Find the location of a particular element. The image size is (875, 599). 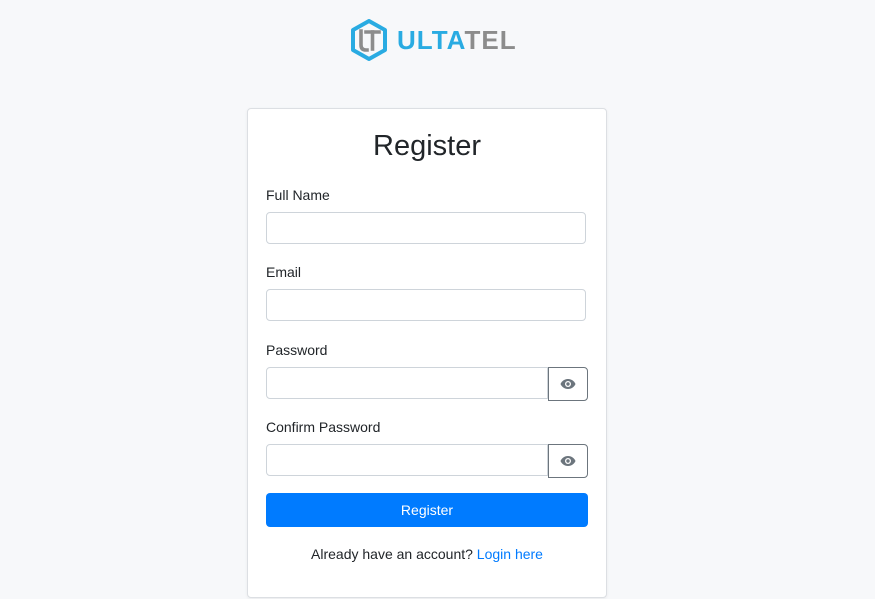

confirm-password-input is located at coordinates (407, 460).